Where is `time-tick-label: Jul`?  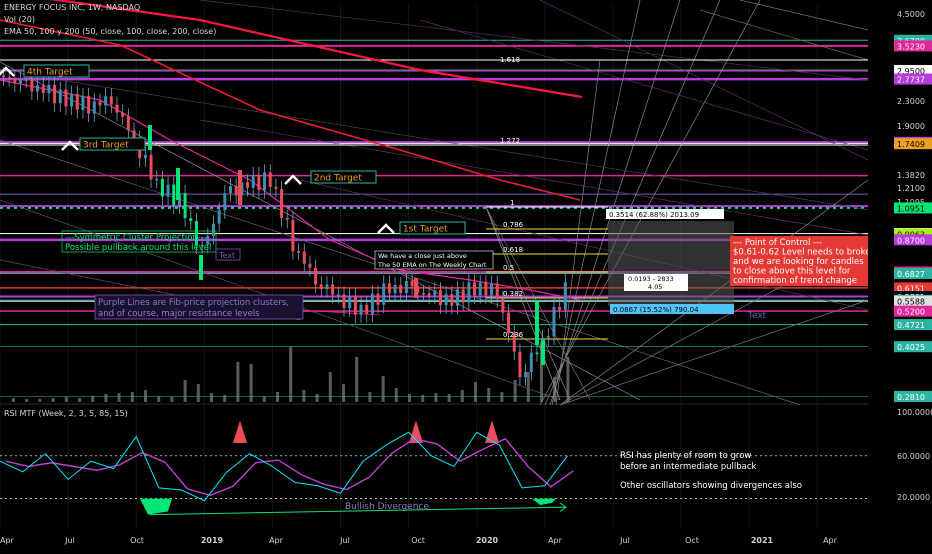 time-tick-label: Jul is located at coordinates (69, 540).